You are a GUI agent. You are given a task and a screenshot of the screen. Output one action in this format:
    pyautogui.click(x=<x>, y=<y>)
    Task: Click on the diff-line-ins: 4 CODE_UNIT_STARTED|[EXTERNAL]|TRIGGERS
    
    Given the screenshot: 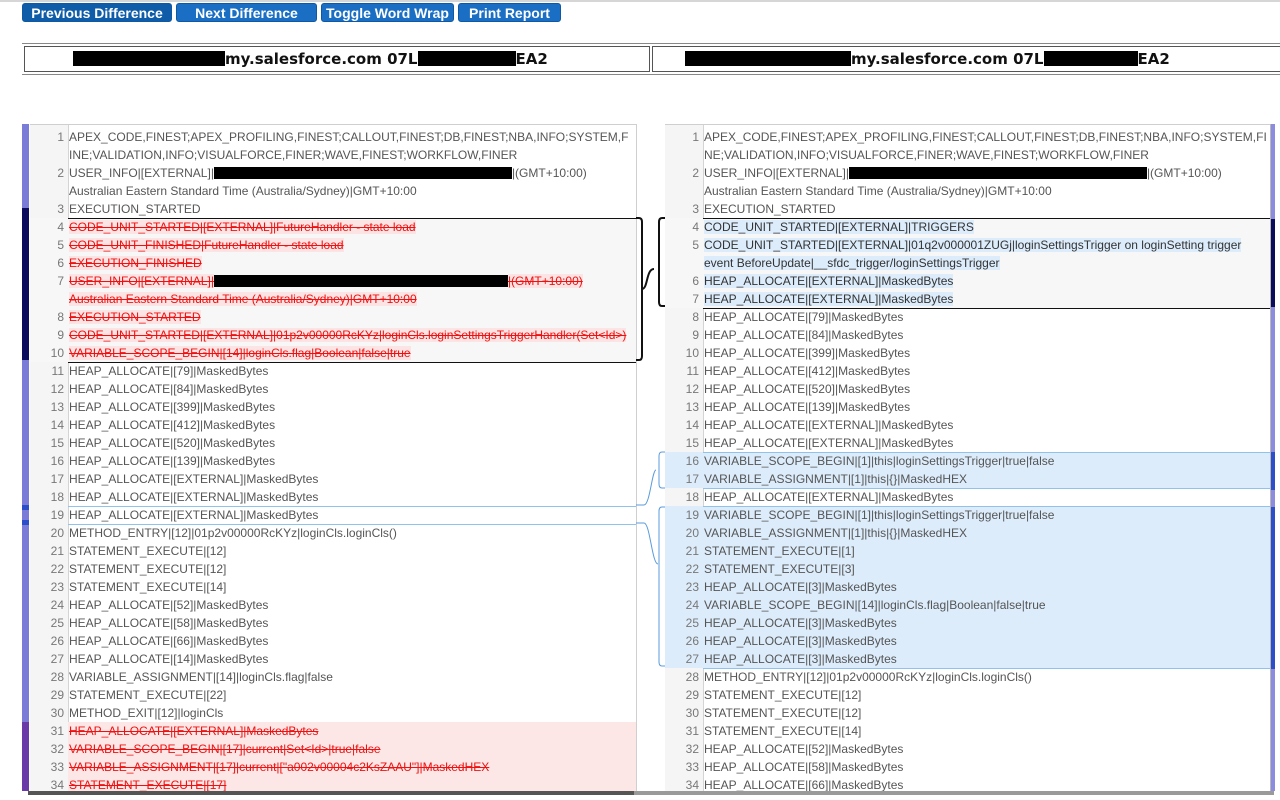 What is the action you would take?
    pyautogui.click(x=968, y=227)
    